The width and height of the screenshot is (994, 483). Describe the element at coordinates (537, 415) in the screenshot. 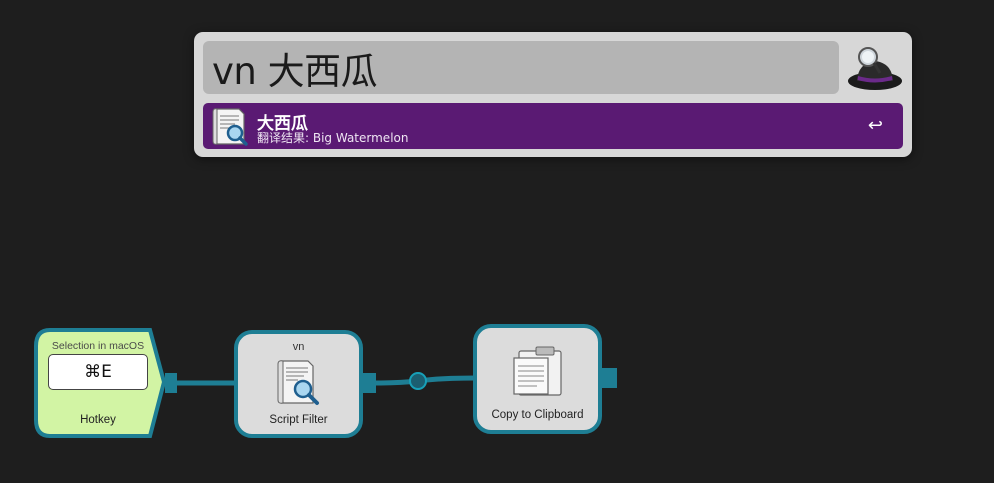

I see `clipboard-node-label: Copy to Clipboard` at that location.